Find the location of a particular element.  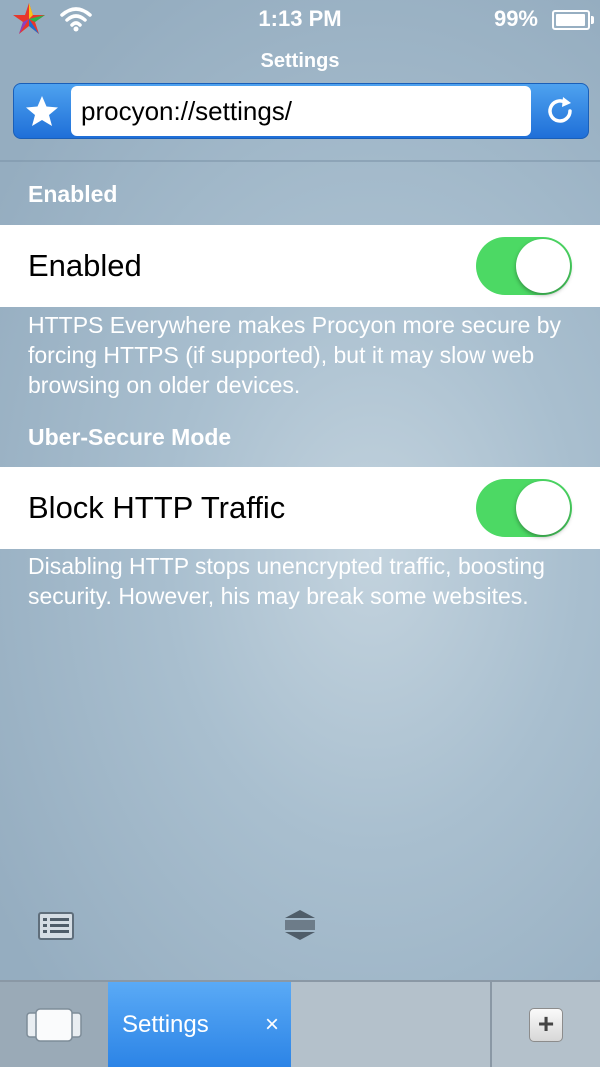

reload-button is located at coordinates (560, 111).